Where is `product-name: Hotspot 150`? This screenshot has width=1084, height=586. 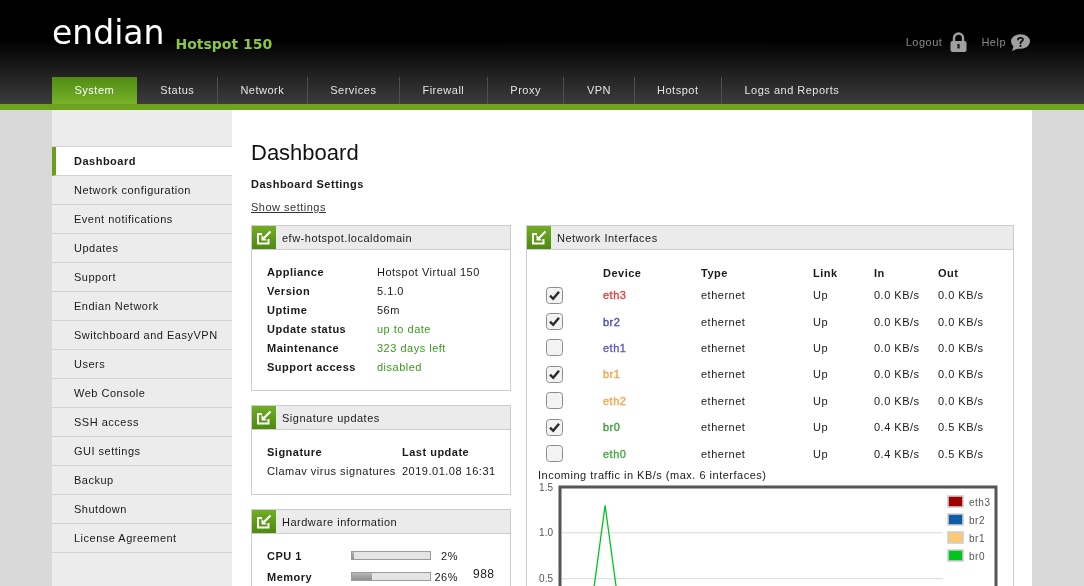
product-name: Hotspot 150 is located at coordinates (224, 44).